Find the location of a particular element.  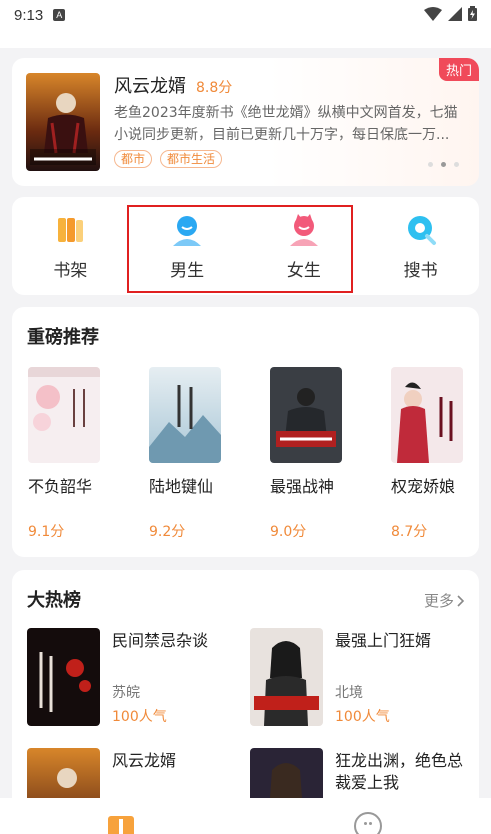

status-bar: 9:13 A is located at coordinates (245, 15).